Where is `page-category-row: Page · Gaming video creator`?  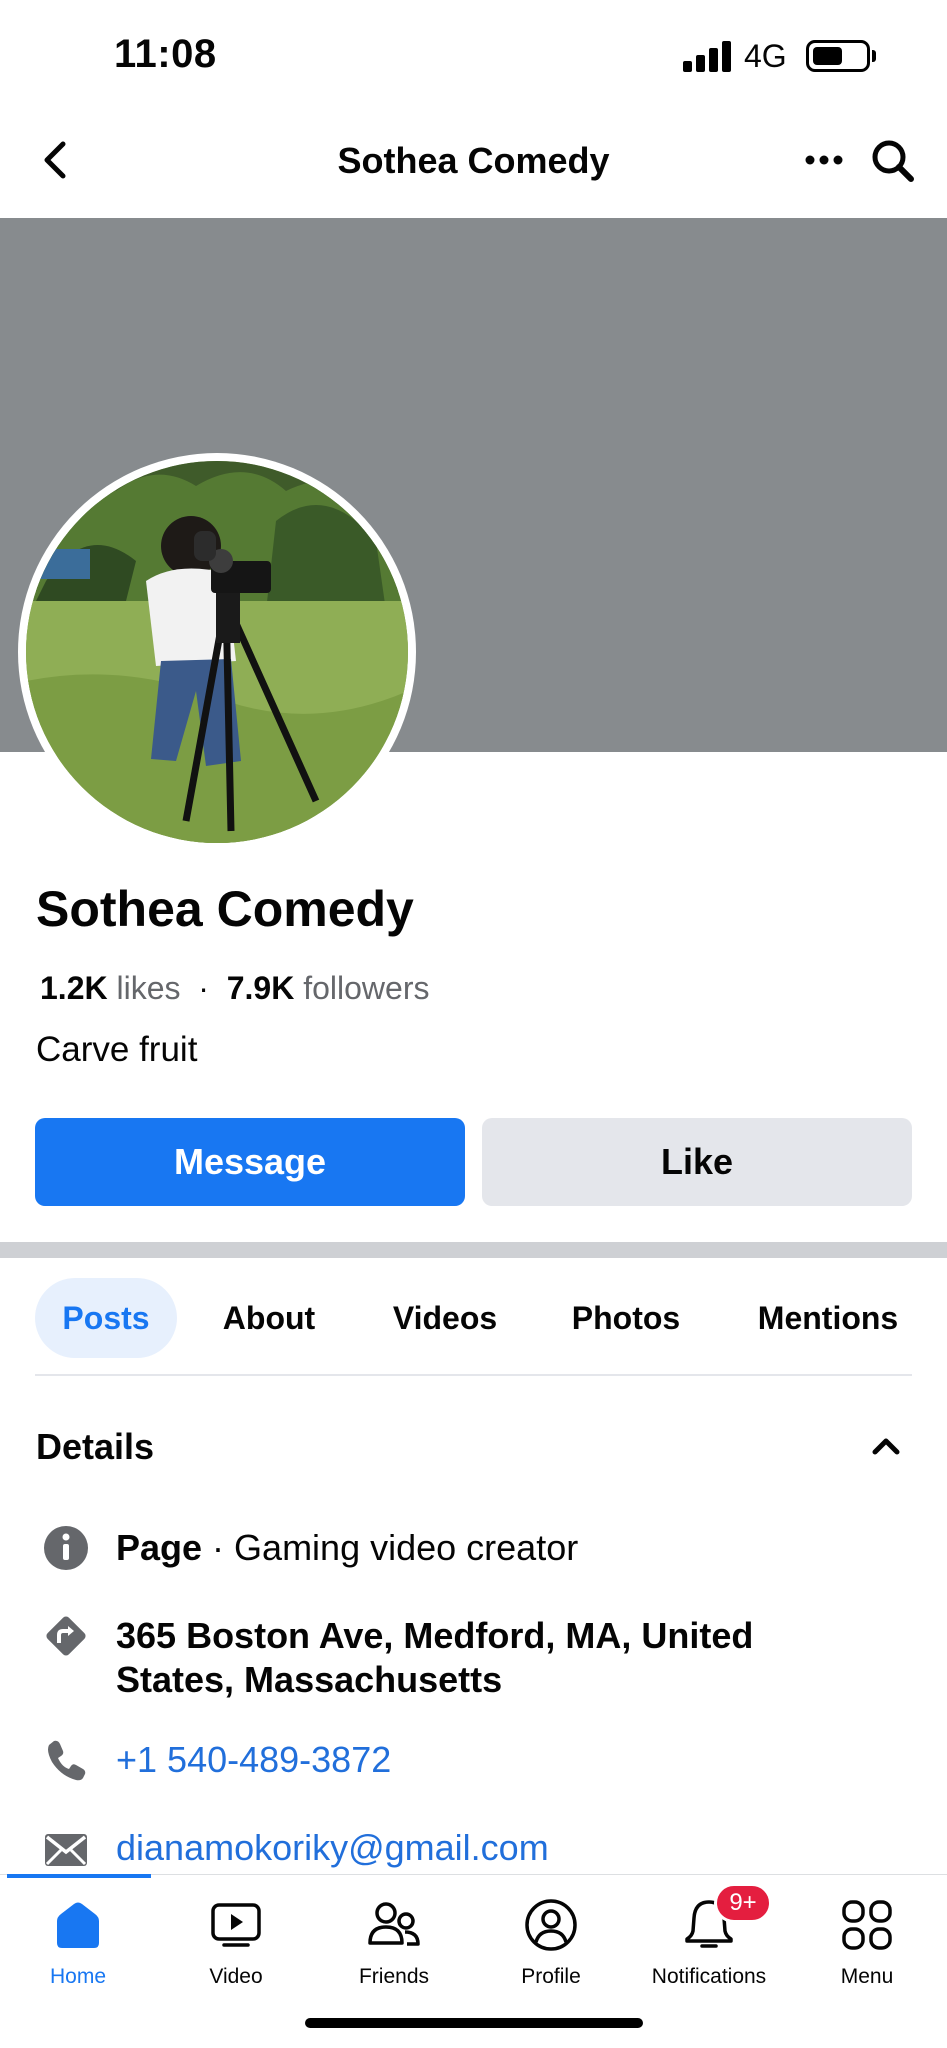
page-category-row: Page · Gaming video creator is located at coordinates (347, 1548).